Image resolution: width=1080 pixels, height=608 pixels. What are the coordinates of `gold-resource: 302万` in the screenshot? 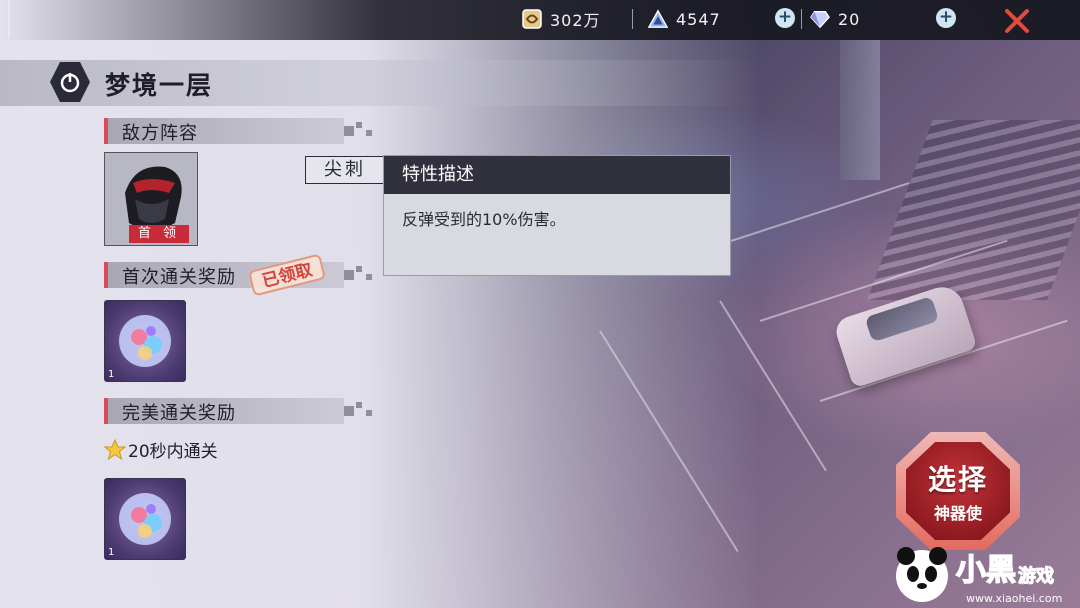 It's located at (561, 19).